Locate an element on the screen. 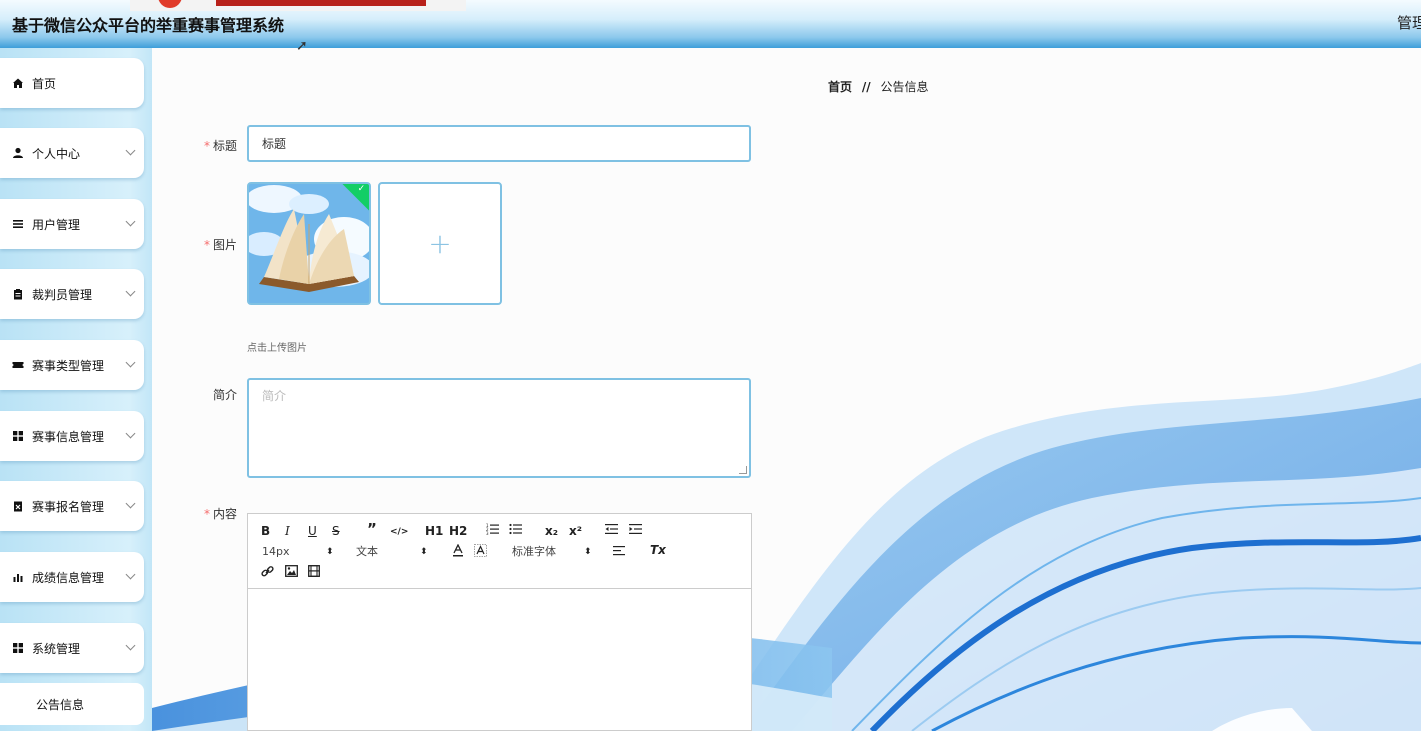 The image size is (1421, 731). font-size-select: 14px is located at coordinates (276, 552).